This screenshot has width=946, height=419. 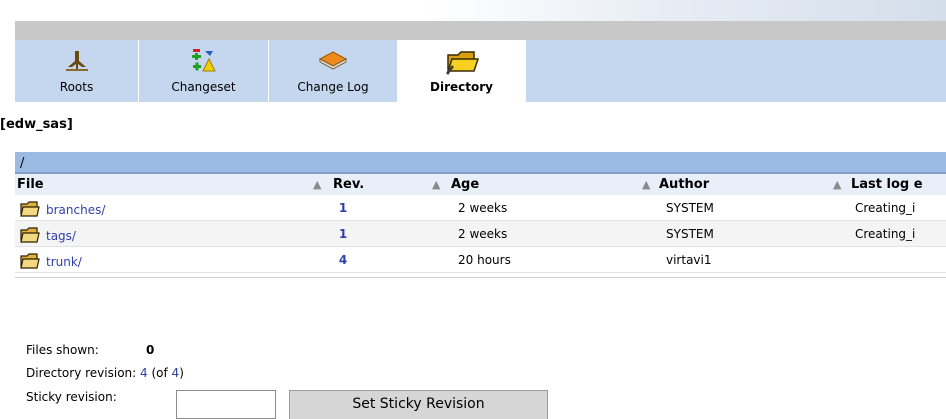 I want to click on file-name: trunk/, so click(x=64, y=262).